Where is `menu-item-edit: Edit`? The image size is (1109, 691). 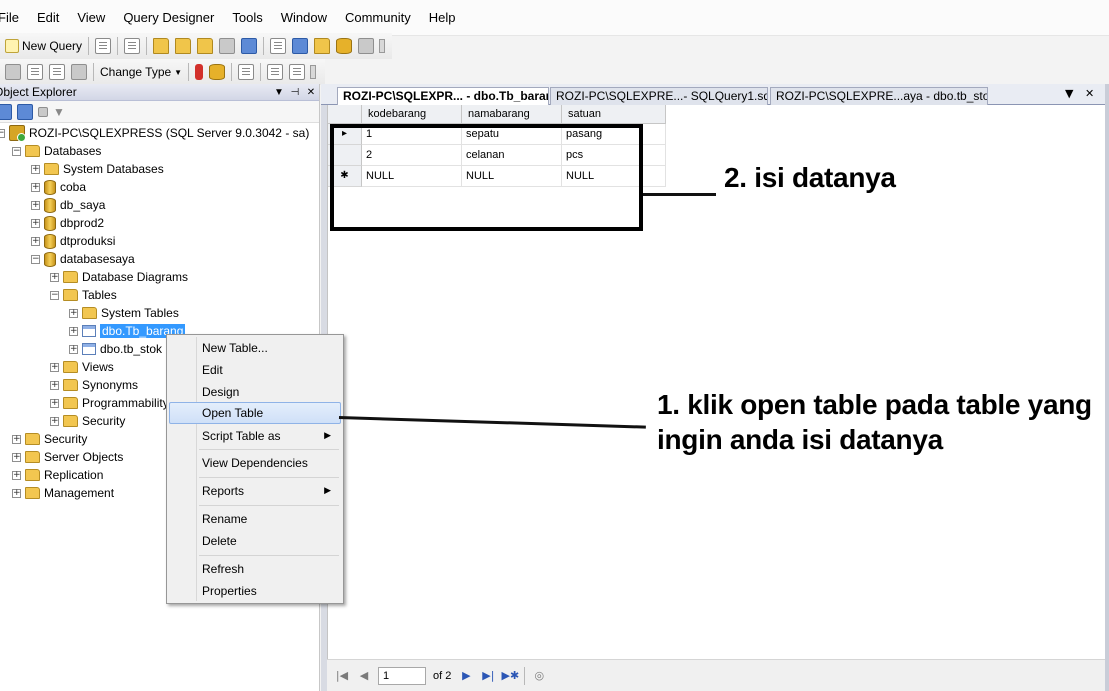
menu-item-edit: Edit is located at coordinates (255, 370).